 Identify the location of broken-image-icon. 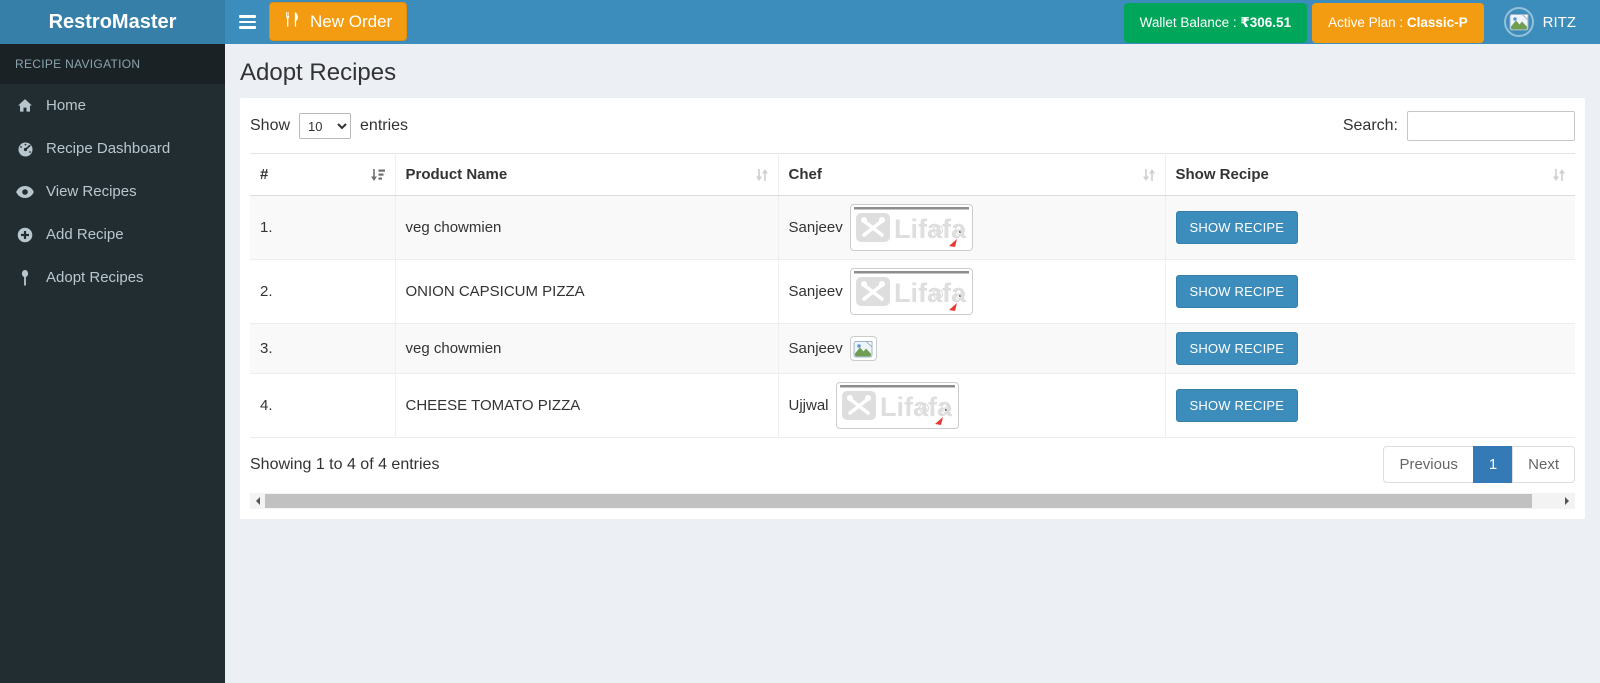
(863, 348).